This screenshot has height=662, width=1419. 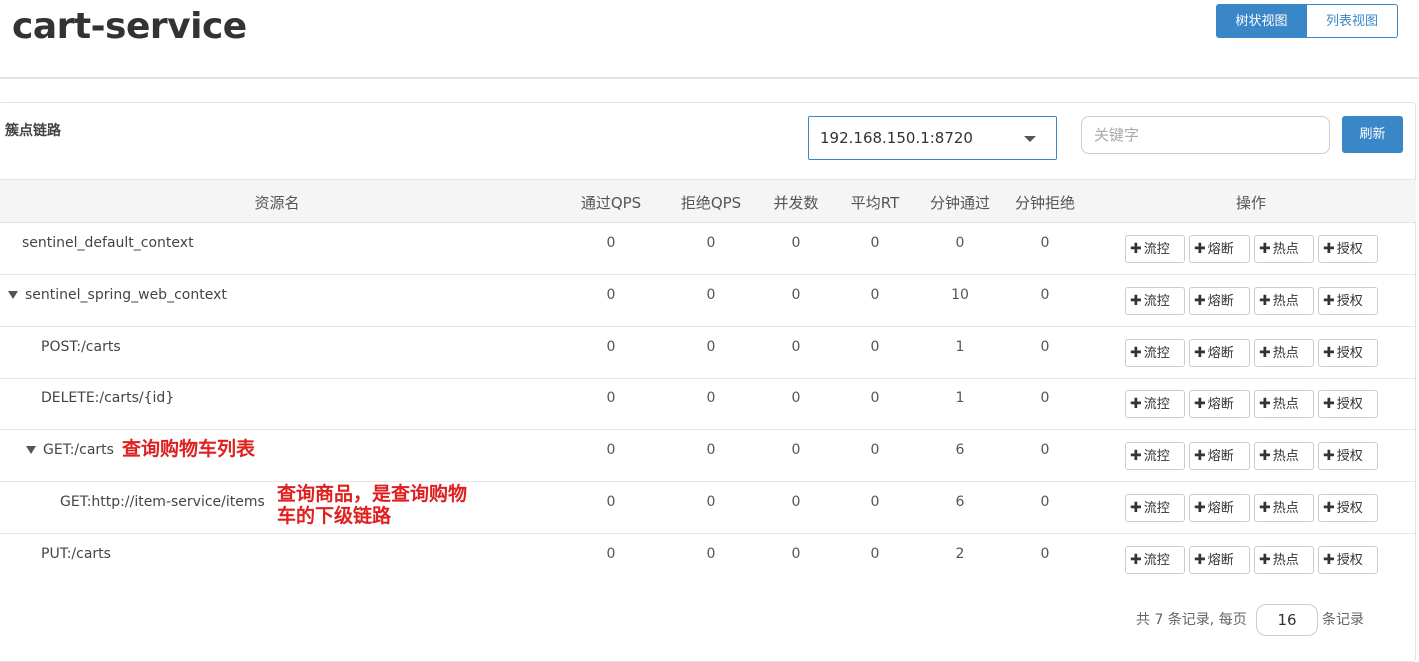 What do you see at coordinates (1045, 347) in the screenshot?
I see `minute-block: 0` at bounding box center [1045, 347].